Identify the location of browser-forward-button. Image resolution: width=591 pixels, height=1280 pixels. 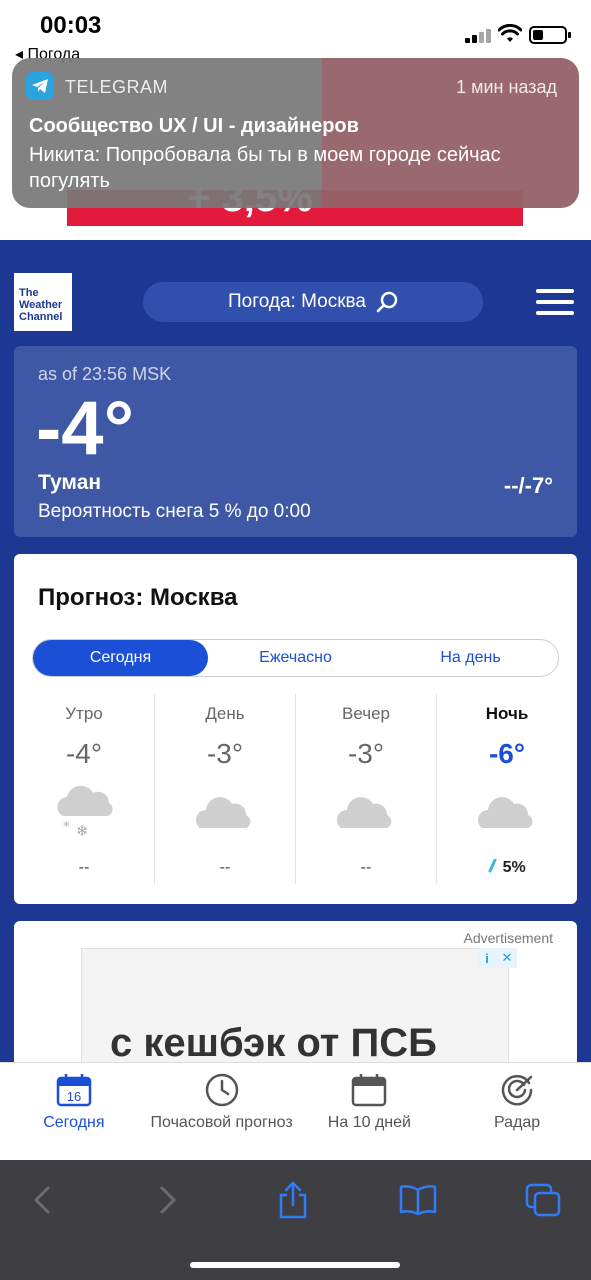
(168, 1200).